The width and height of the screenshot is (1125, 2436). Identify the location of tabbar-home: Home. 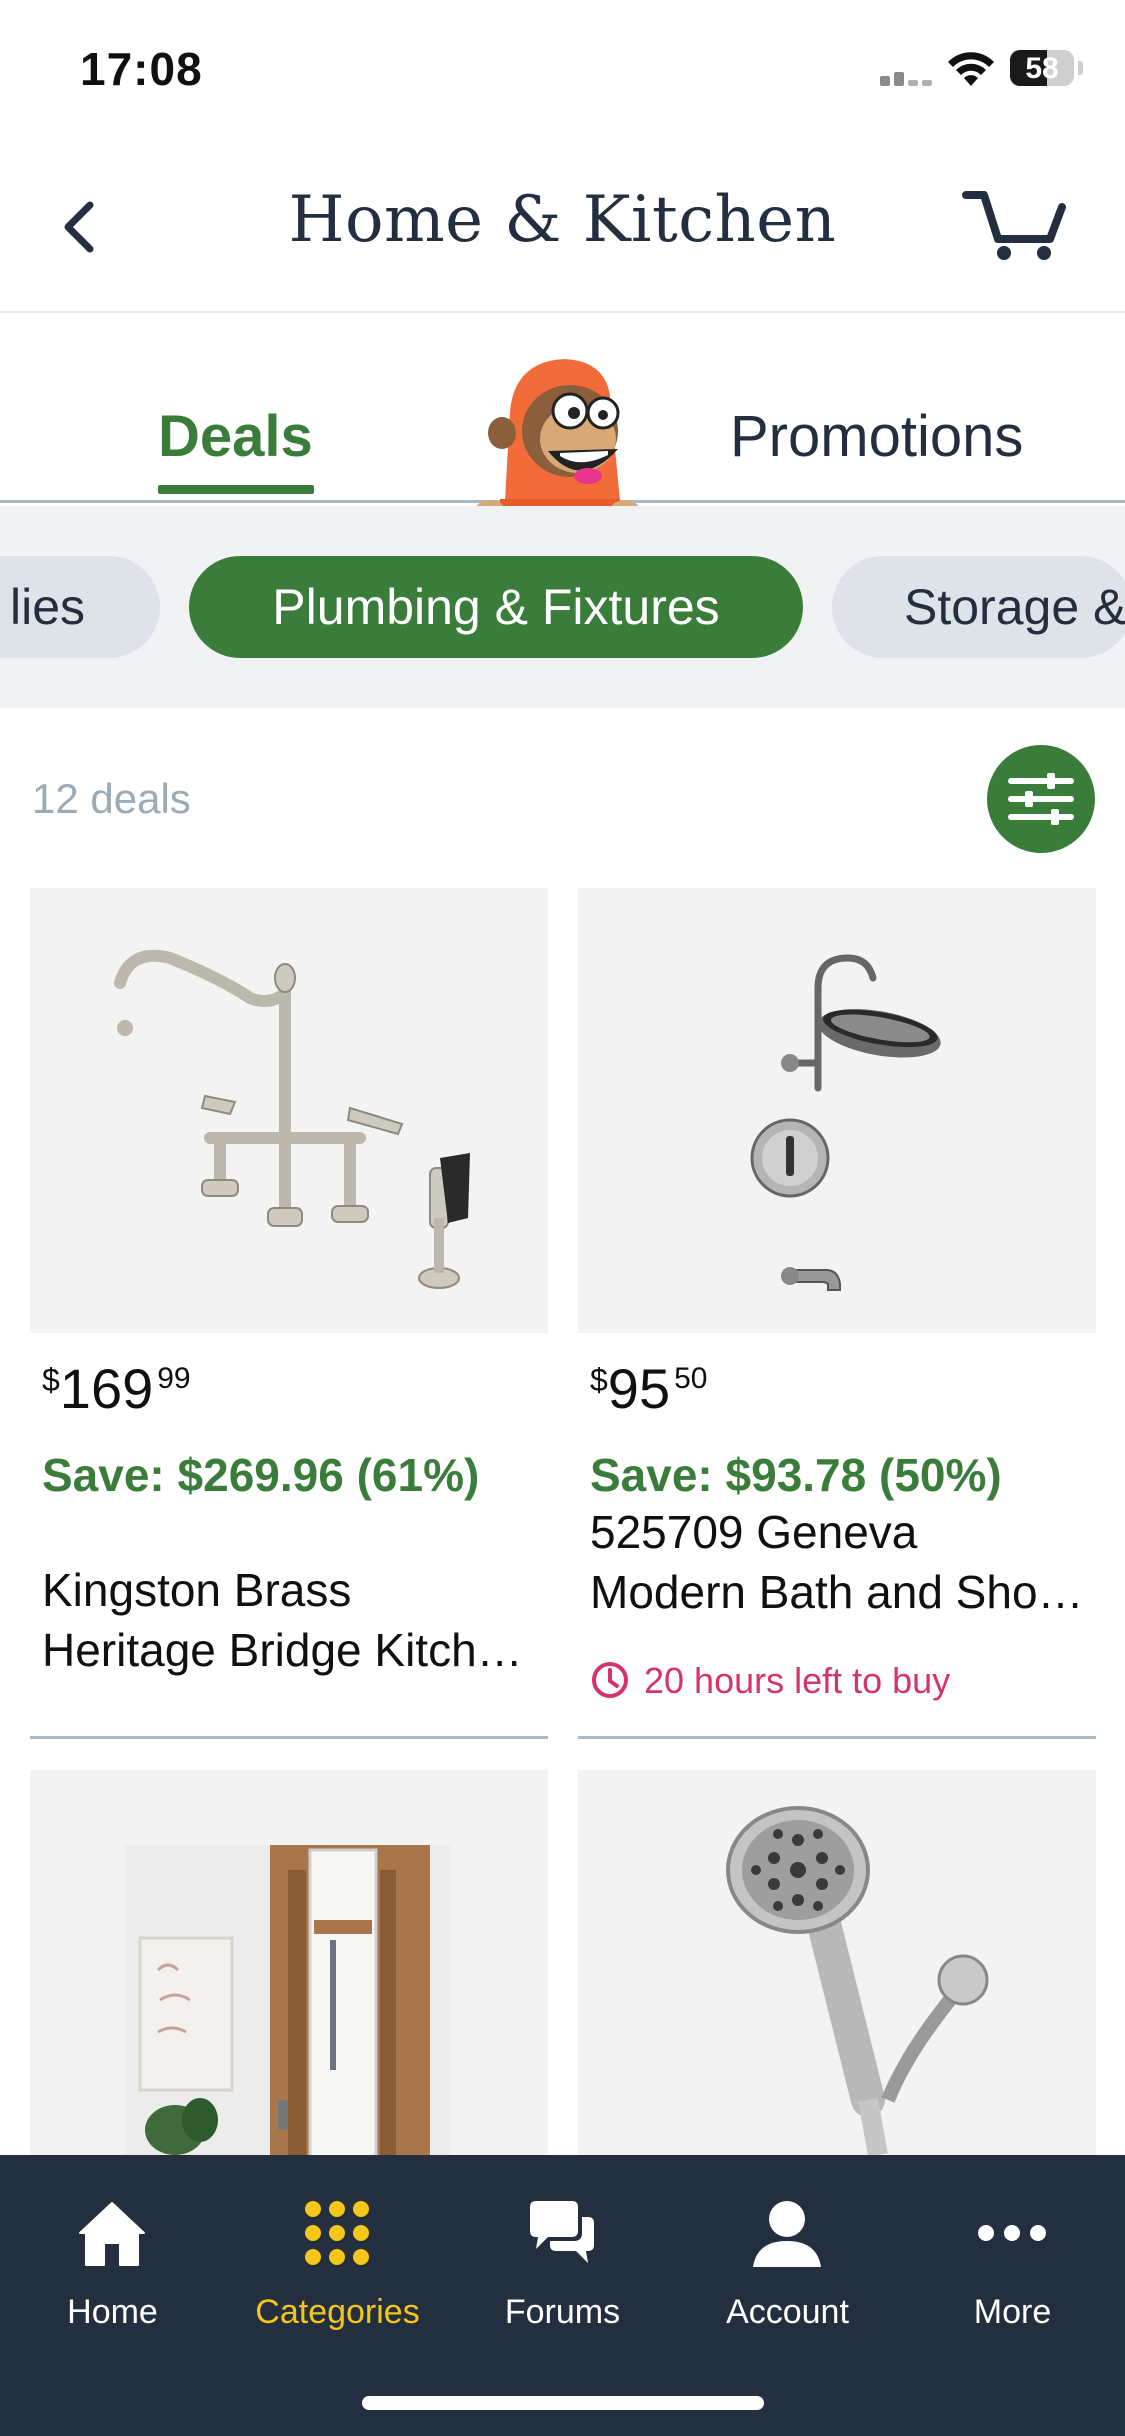
(112, 2255).